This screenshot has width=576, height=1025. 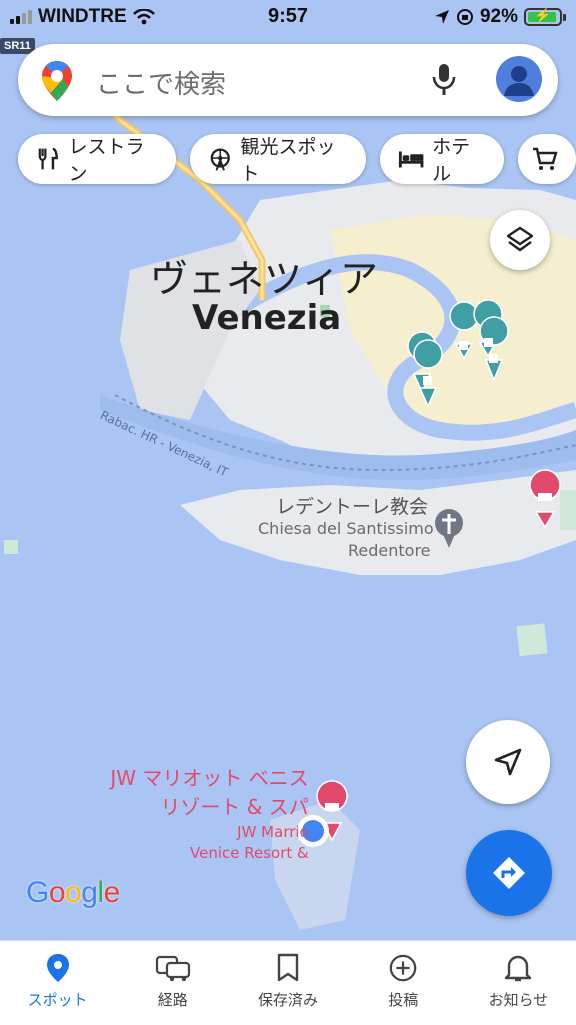 What do you see at coordinates (161, 82) in the screenshot?
I see `search-input: ここで検索` at bounding box center [161, 82].